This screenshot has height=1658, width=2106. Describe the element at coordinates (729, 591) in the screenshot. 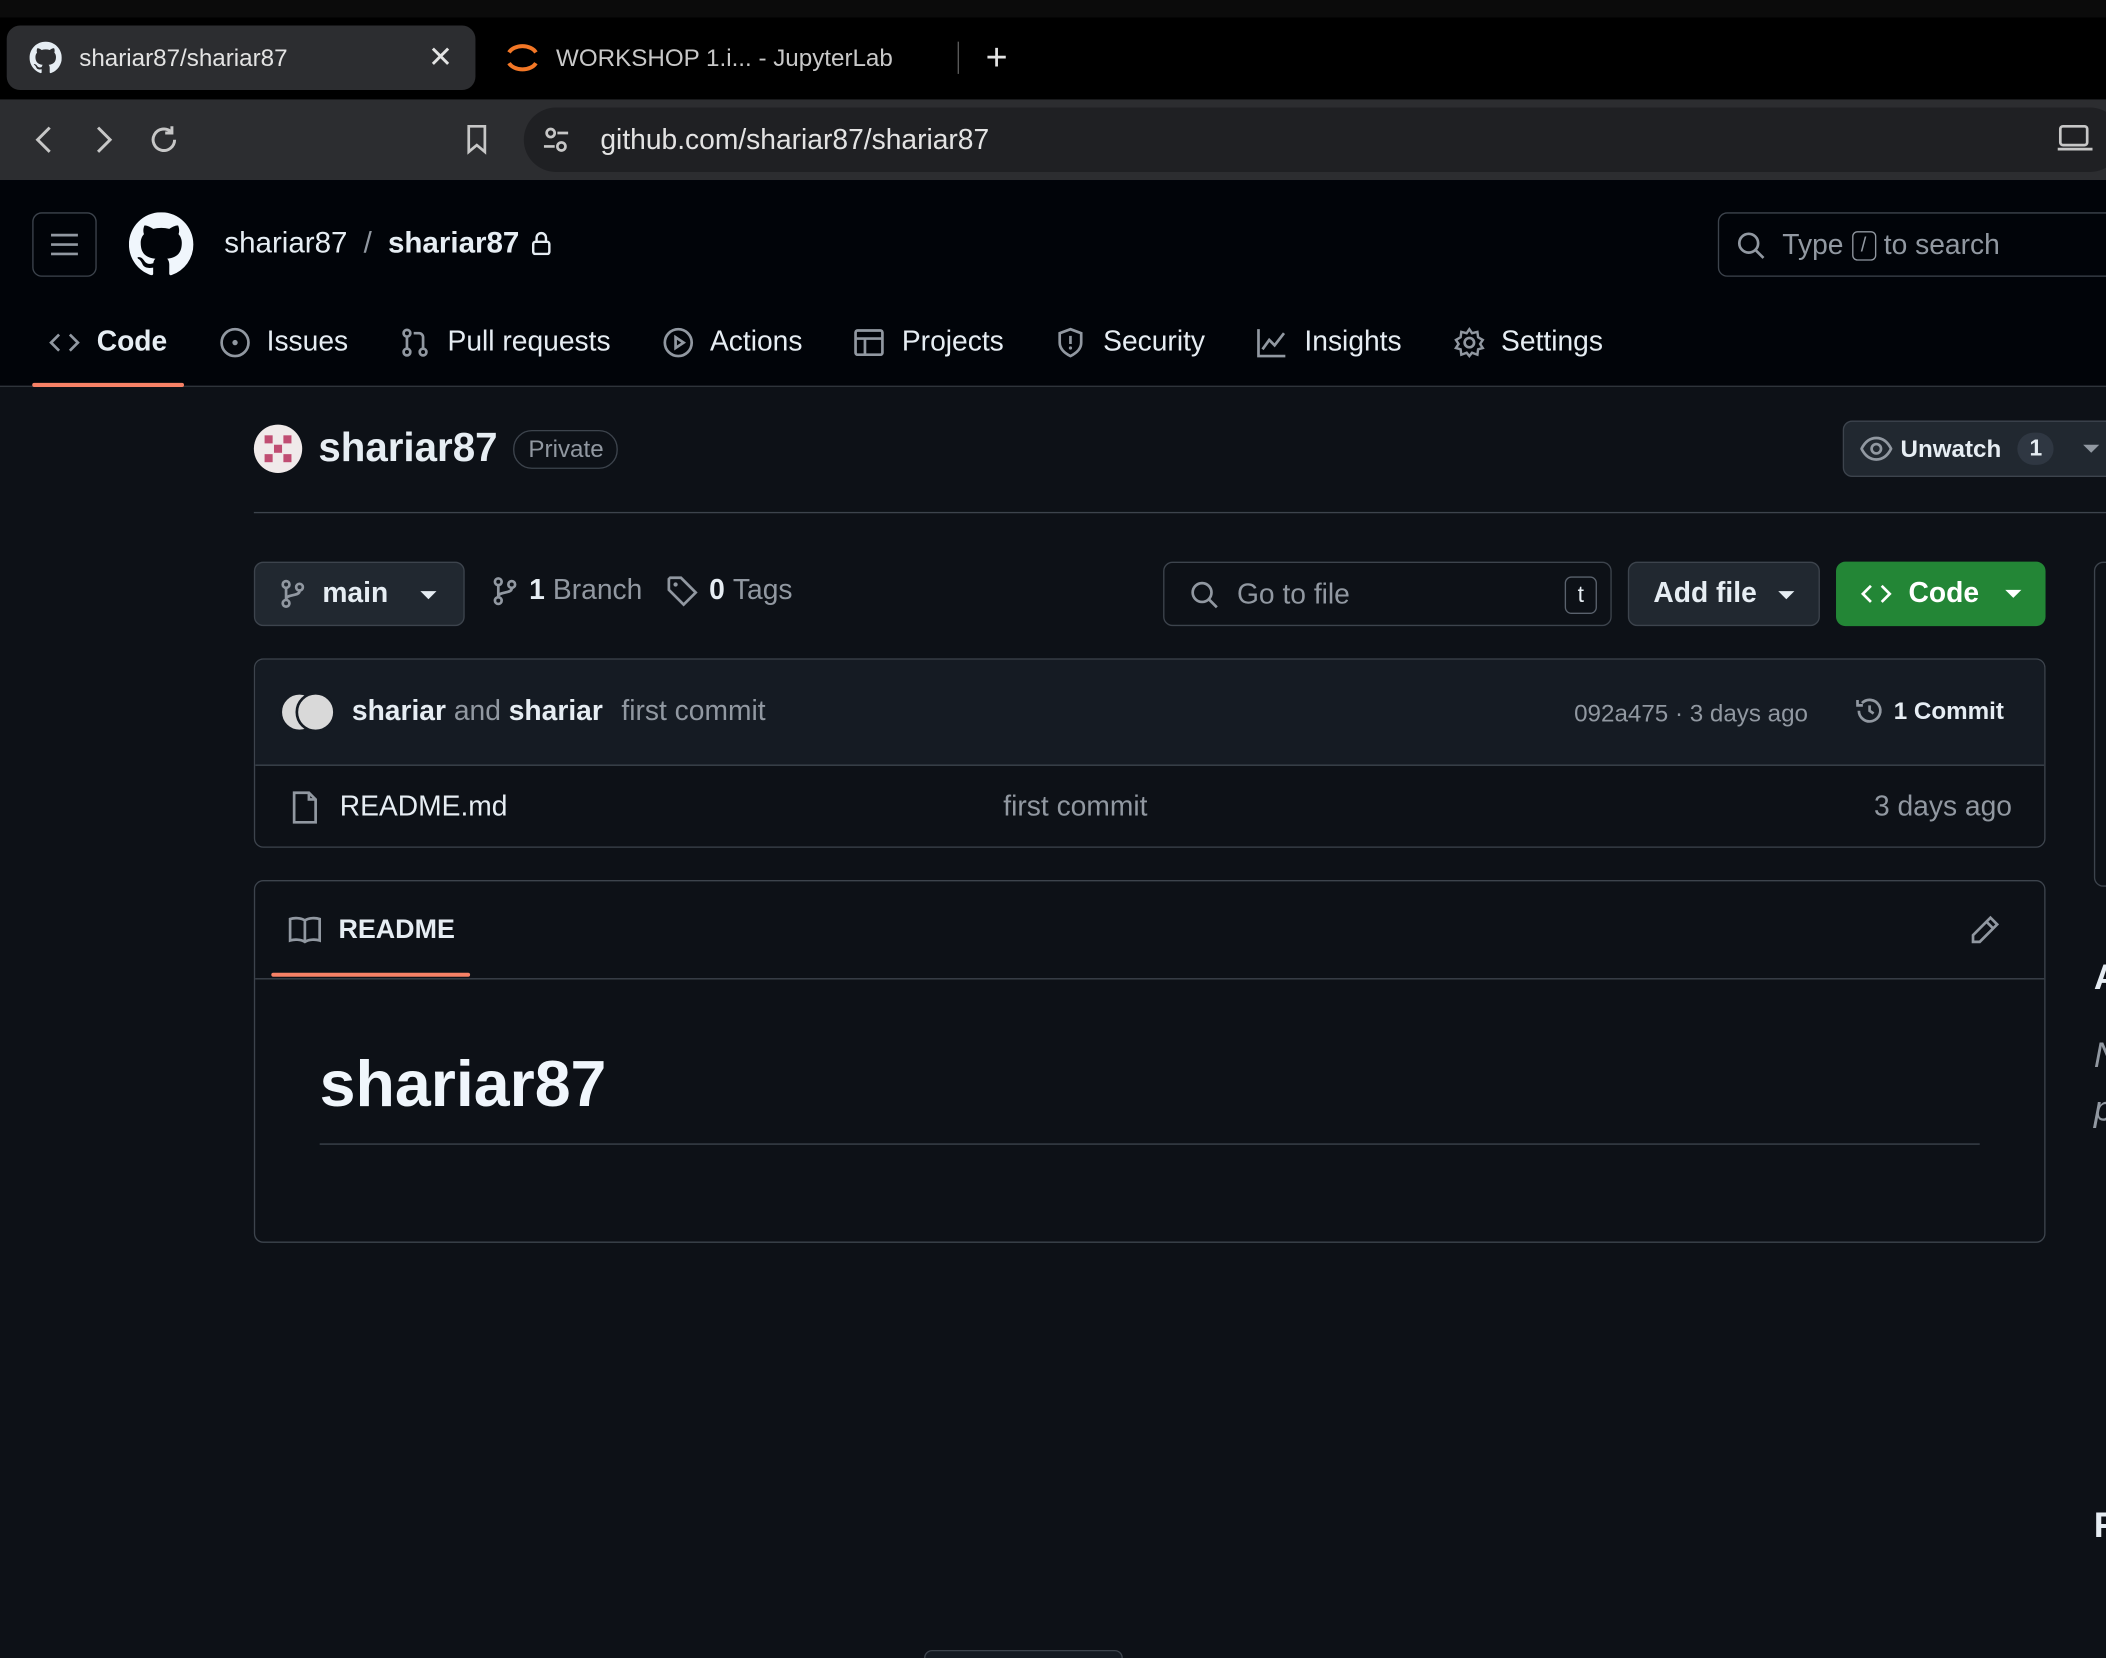

I see `tags-link: 0 Tags` at that location.